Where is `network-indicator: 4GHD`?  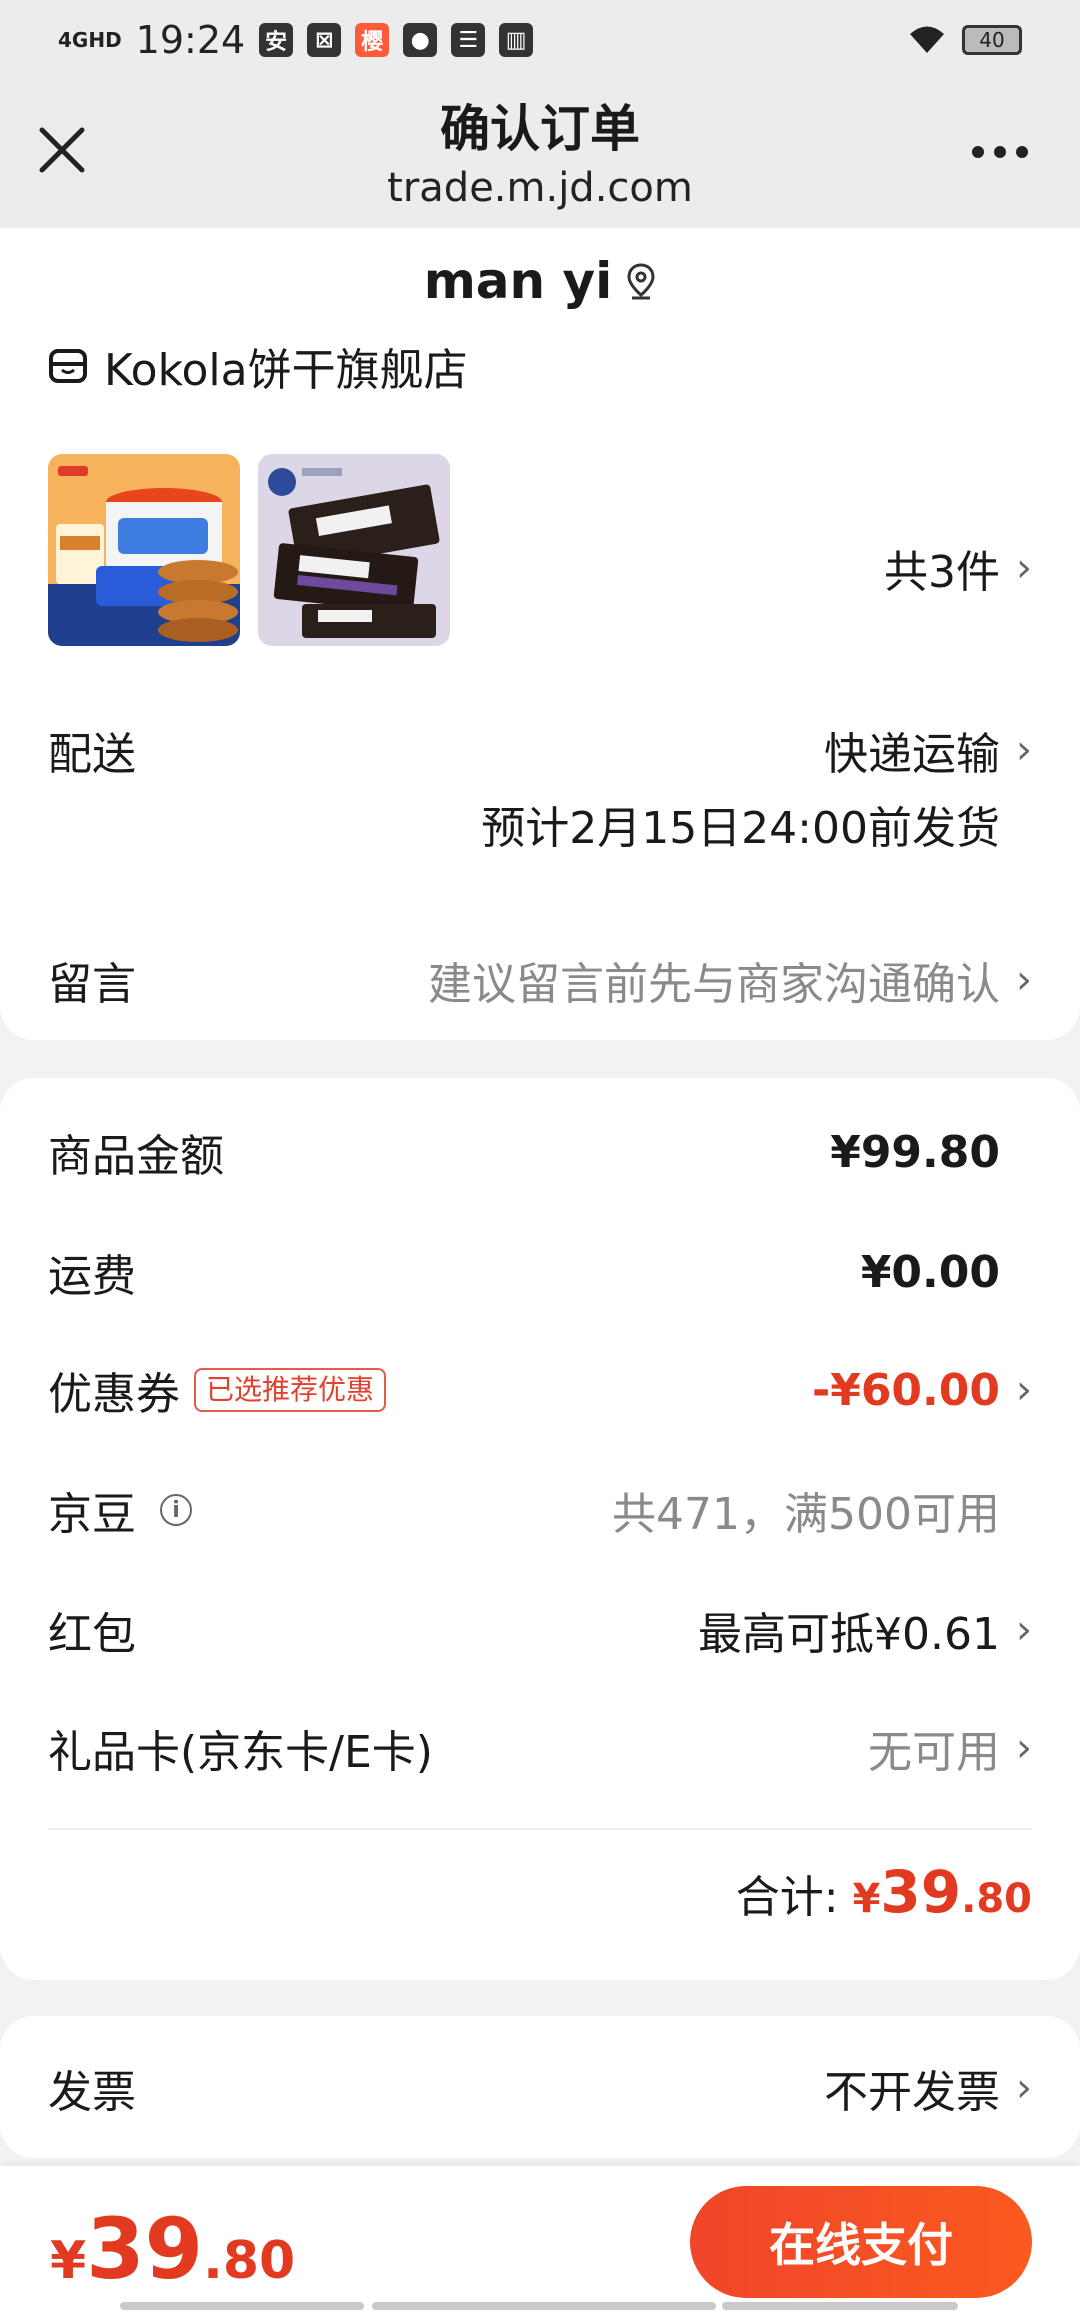
network-indicator: 4GHD is located at coordinates (90, 40).